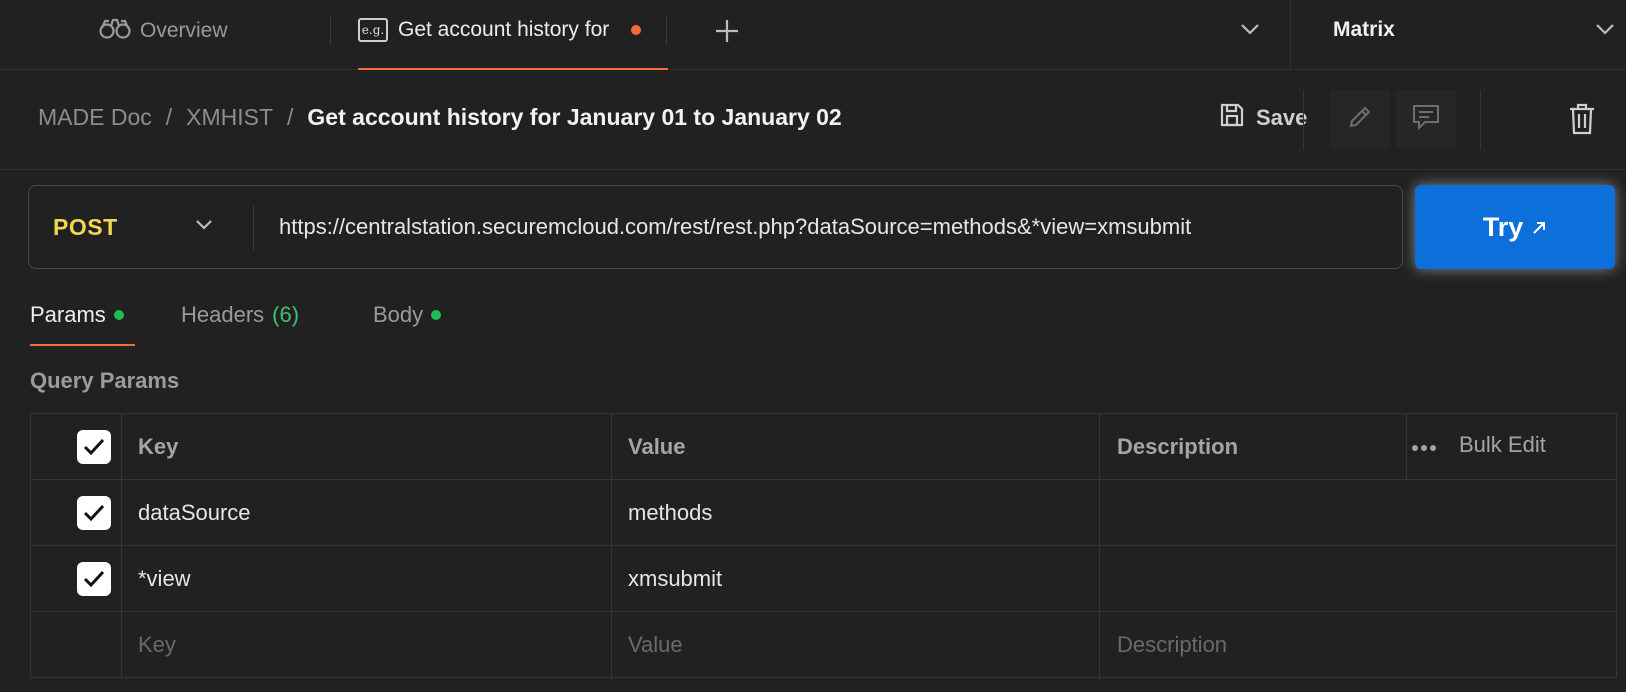 The height and width of the screenshot is (692, 1626). Describe the element at coordinates (675, 579) in the screenshot. I see `param-value: xmsubmit` at that location.